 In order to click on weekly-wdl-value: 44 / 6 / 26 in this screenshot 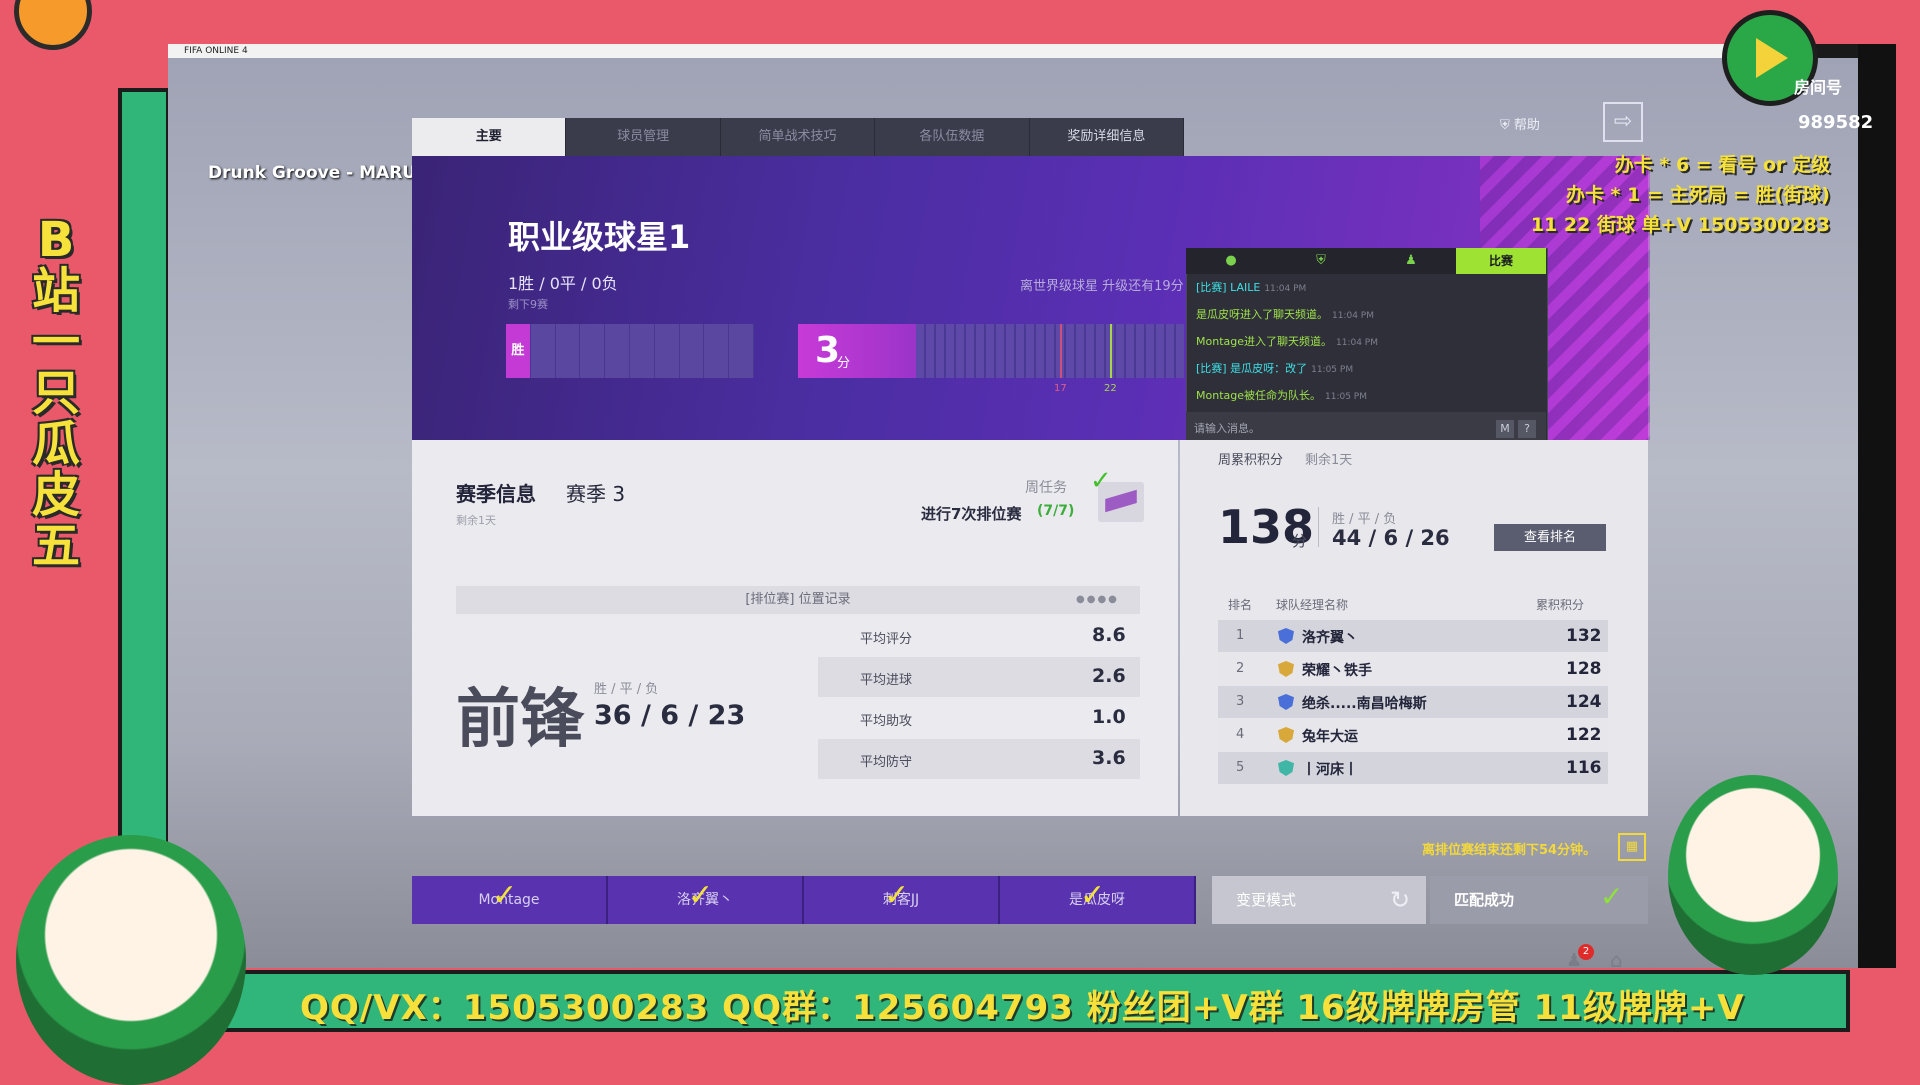, I will do `click(1391, 538)`.